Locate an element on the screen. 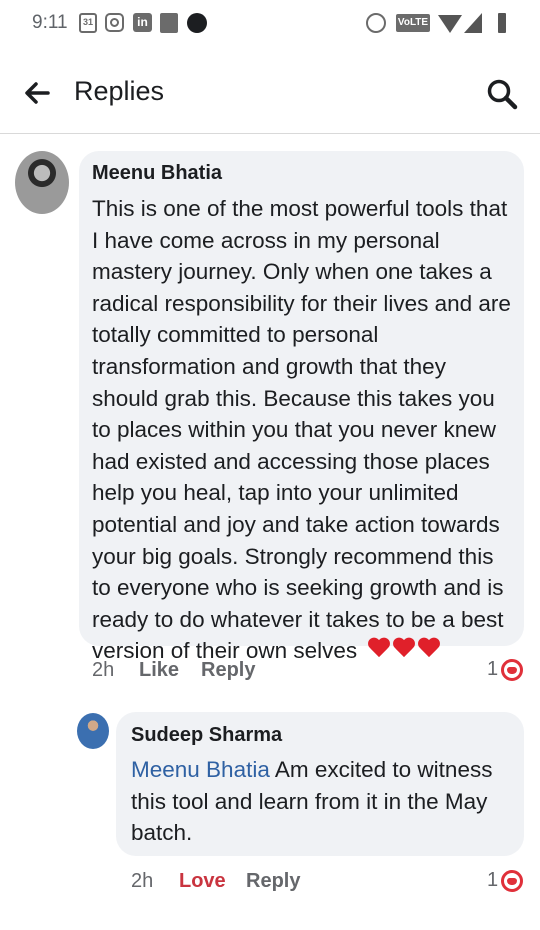 The width and height of the screenshot is (540, 930). back-button is located at coordinates (37, 93).